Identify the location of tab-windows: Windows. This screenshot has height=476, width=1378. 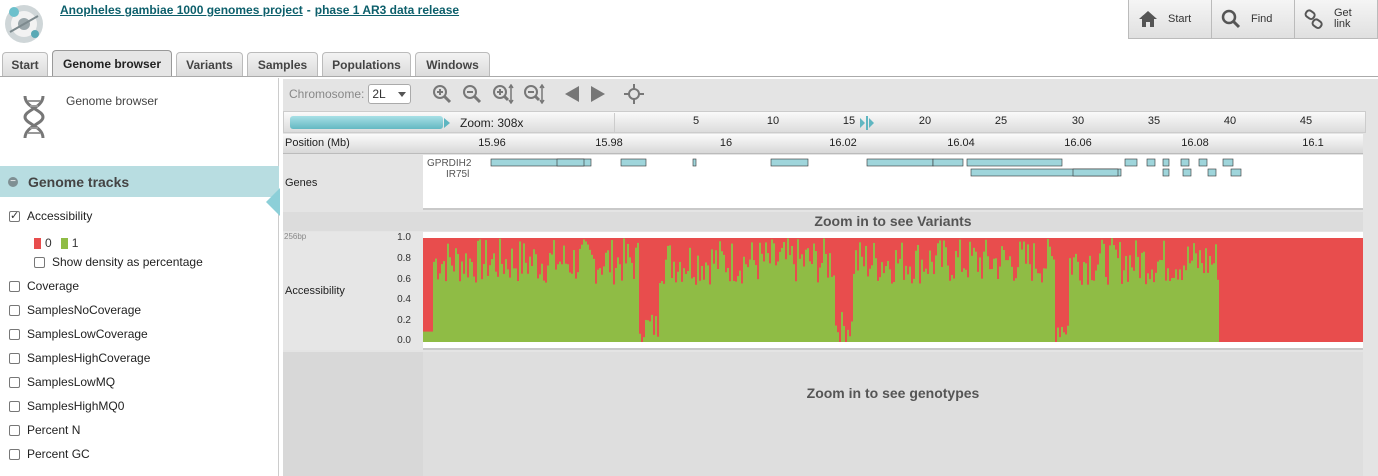
(452, 64).